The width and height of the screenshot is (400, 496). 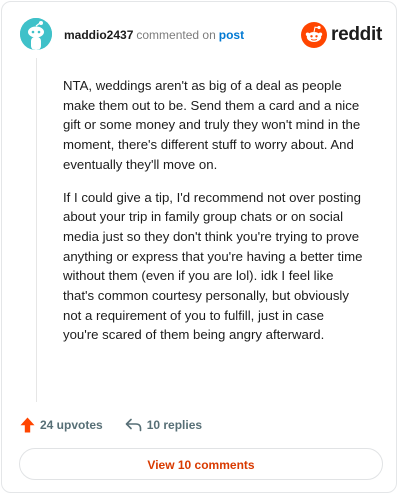 What do you see at coordinates (36, 230) in the screenshot?
I see `thread-line` at bounding box center [36, 230].